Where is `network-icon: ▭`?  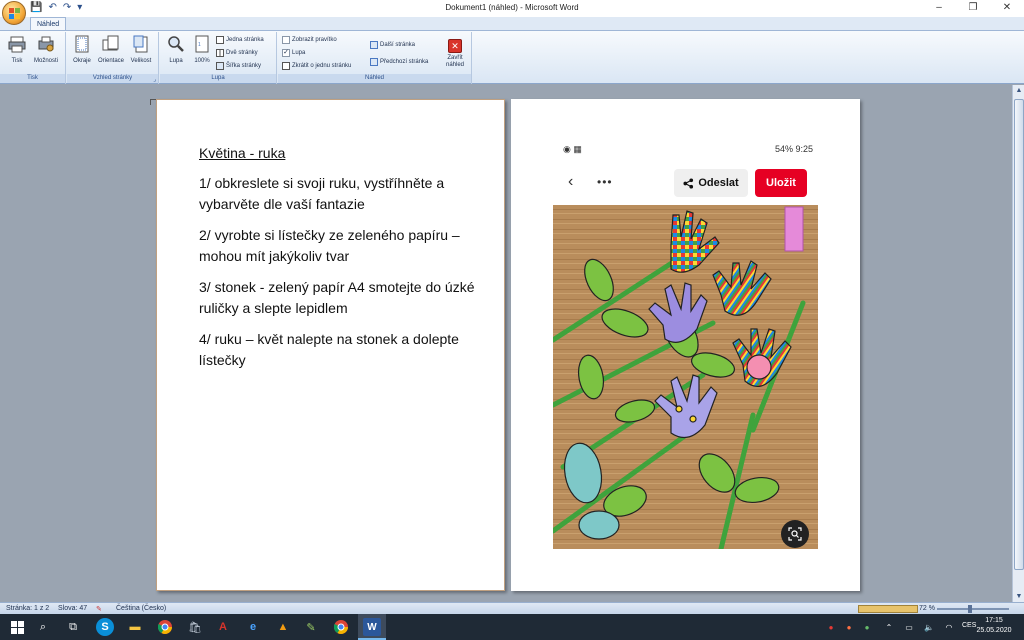
network-icon: ▭ is located at coordinates (909, 627).